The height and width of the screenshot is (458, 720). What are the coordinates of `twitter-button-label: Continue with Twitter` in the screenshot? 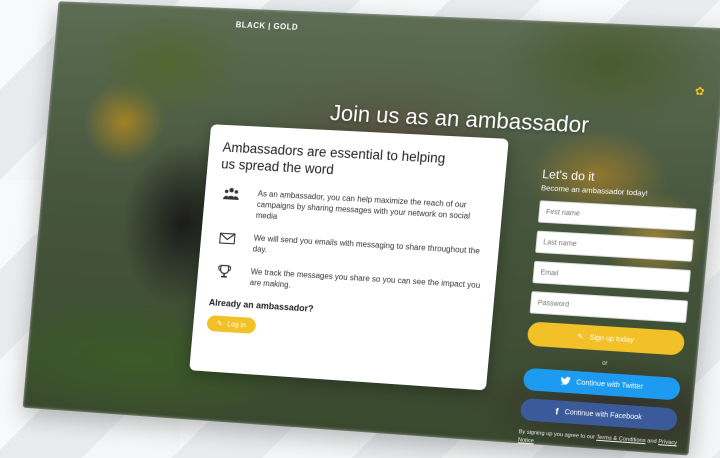 It's located at (609, 384).